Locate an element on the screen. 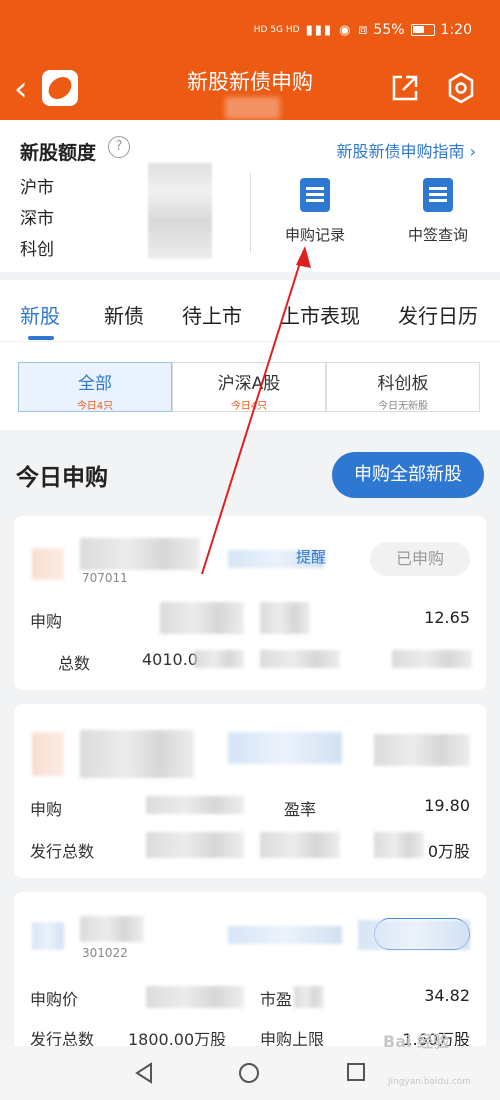 Image resolution: width=500 pixels, height=1100 pixels. apply-button-blur is located at coordinates (414, 935).